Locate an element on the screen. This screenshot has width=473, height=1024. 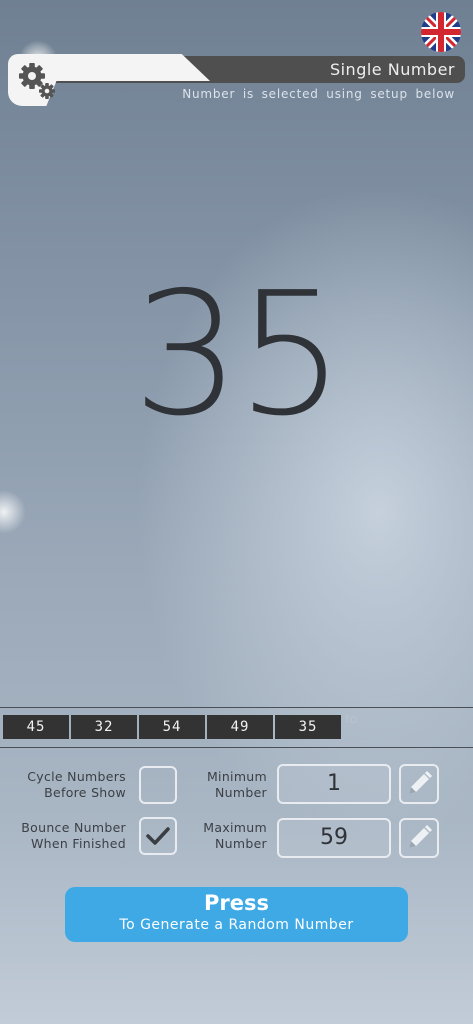
minimum-number-label: Minimum Number is located at coordinates (228, 785).